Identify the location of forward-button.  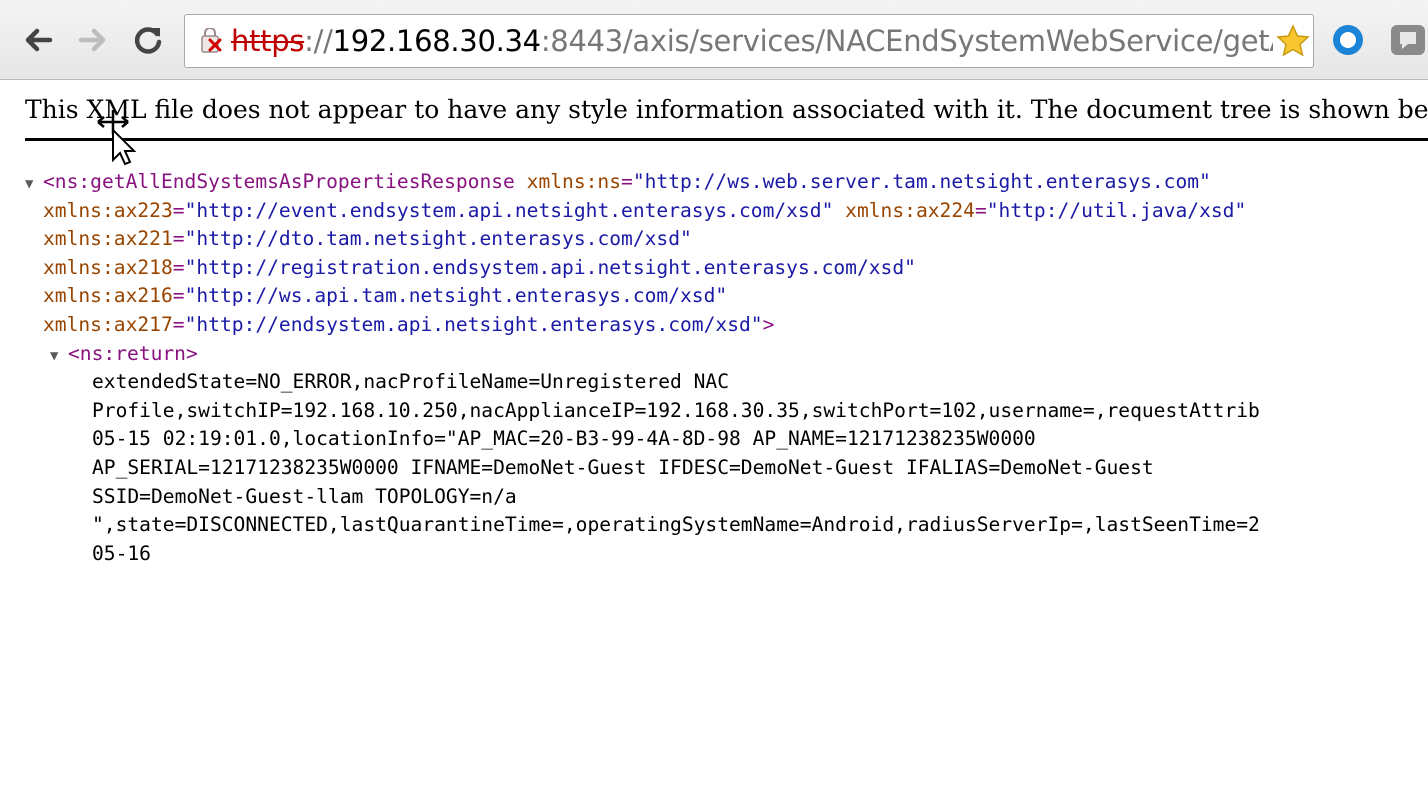
(93, 40).